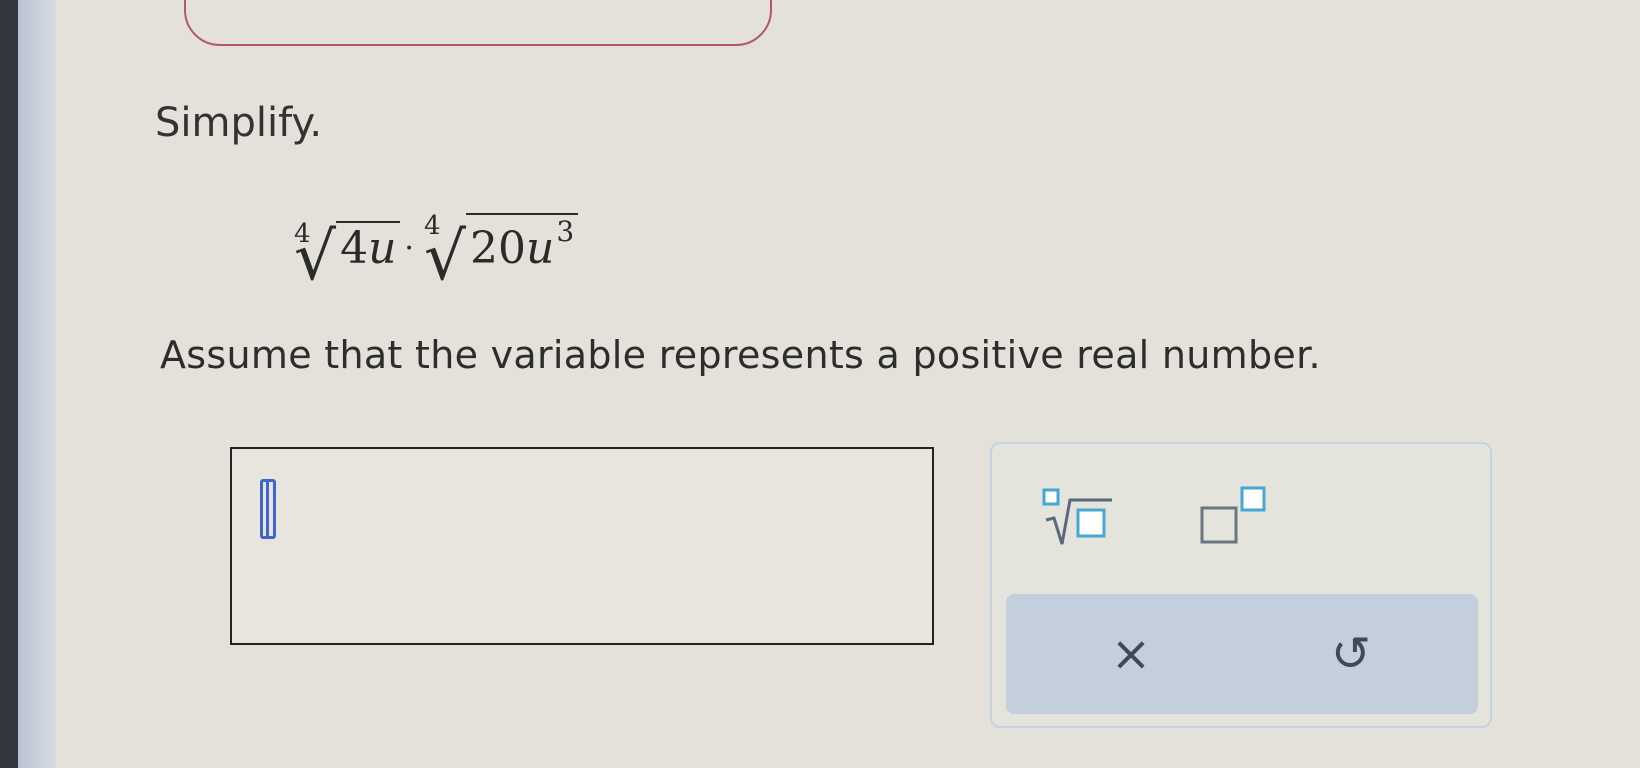 This screenshot has height=768, width=1640. I want to click on fourth-root-1: 4 √ 4u, so click(345, 254).